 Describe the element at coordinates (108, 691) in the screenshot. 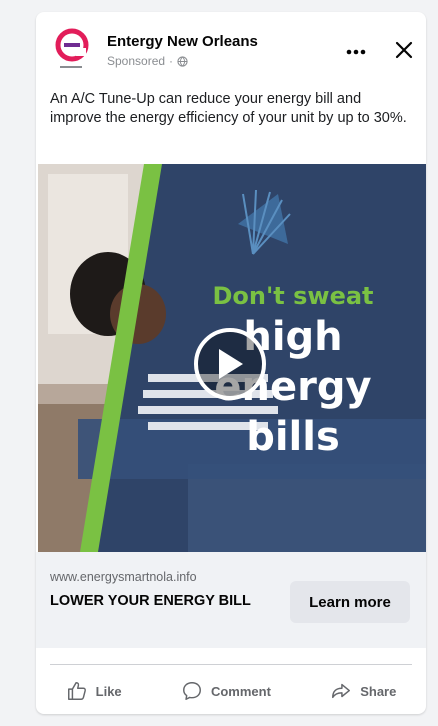

I see `like-label: Like` at that location.